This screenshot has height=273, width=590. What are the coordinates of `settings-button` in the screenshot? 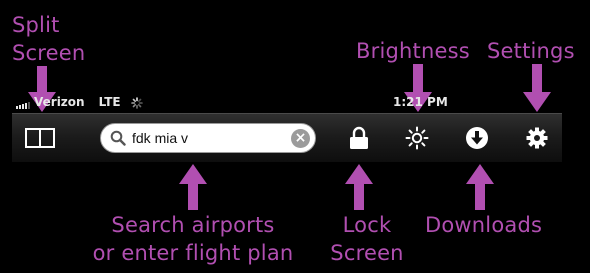 It's located at (537, 138).